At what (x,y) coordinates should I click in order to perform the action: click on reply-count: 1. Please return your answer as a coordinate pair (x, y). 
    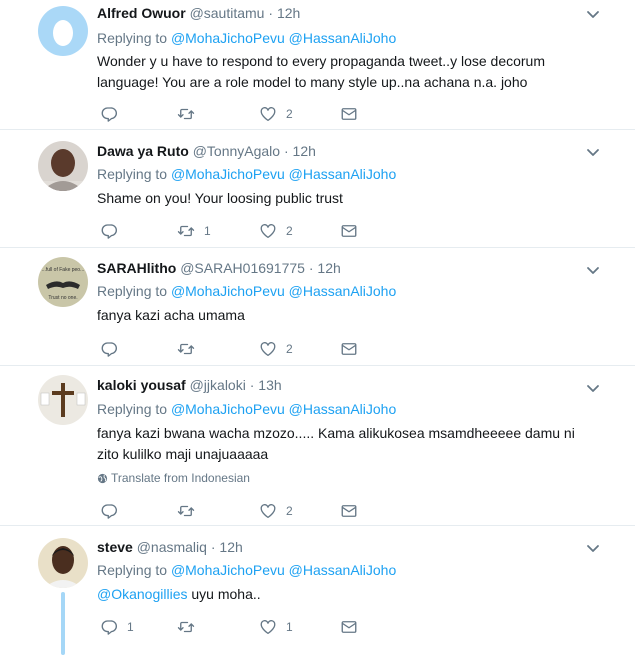
    Looking at the image, I should click on (130, 627).